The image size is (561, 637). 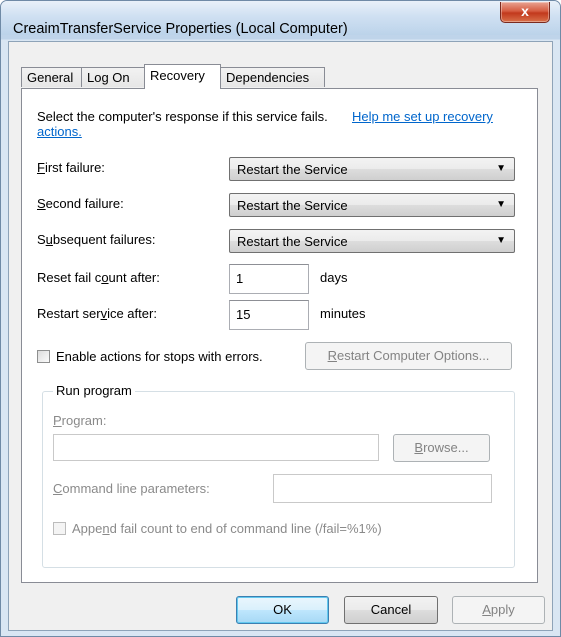 What do you see at coordinates (422, 116) in the screenshot?
I see `help-recovery-link: Help me set up recovery` at bounding box center [422, 116].